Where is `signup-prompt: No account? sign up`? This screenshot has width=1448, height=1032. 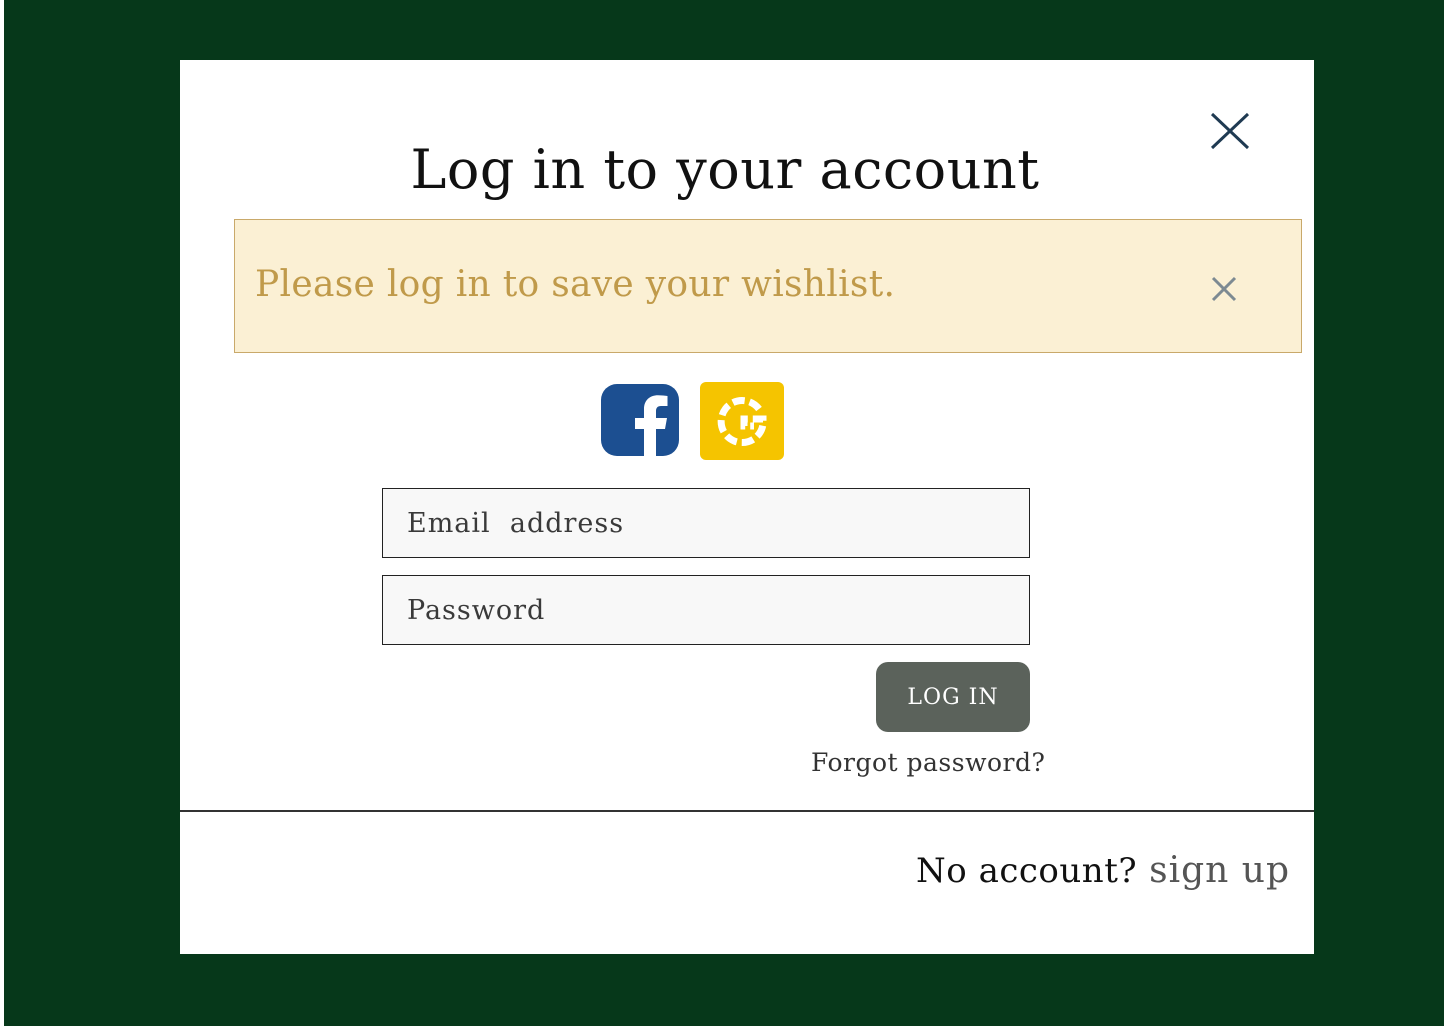 signup-prompt: No account? sign up is located at coordinates (735, 870).